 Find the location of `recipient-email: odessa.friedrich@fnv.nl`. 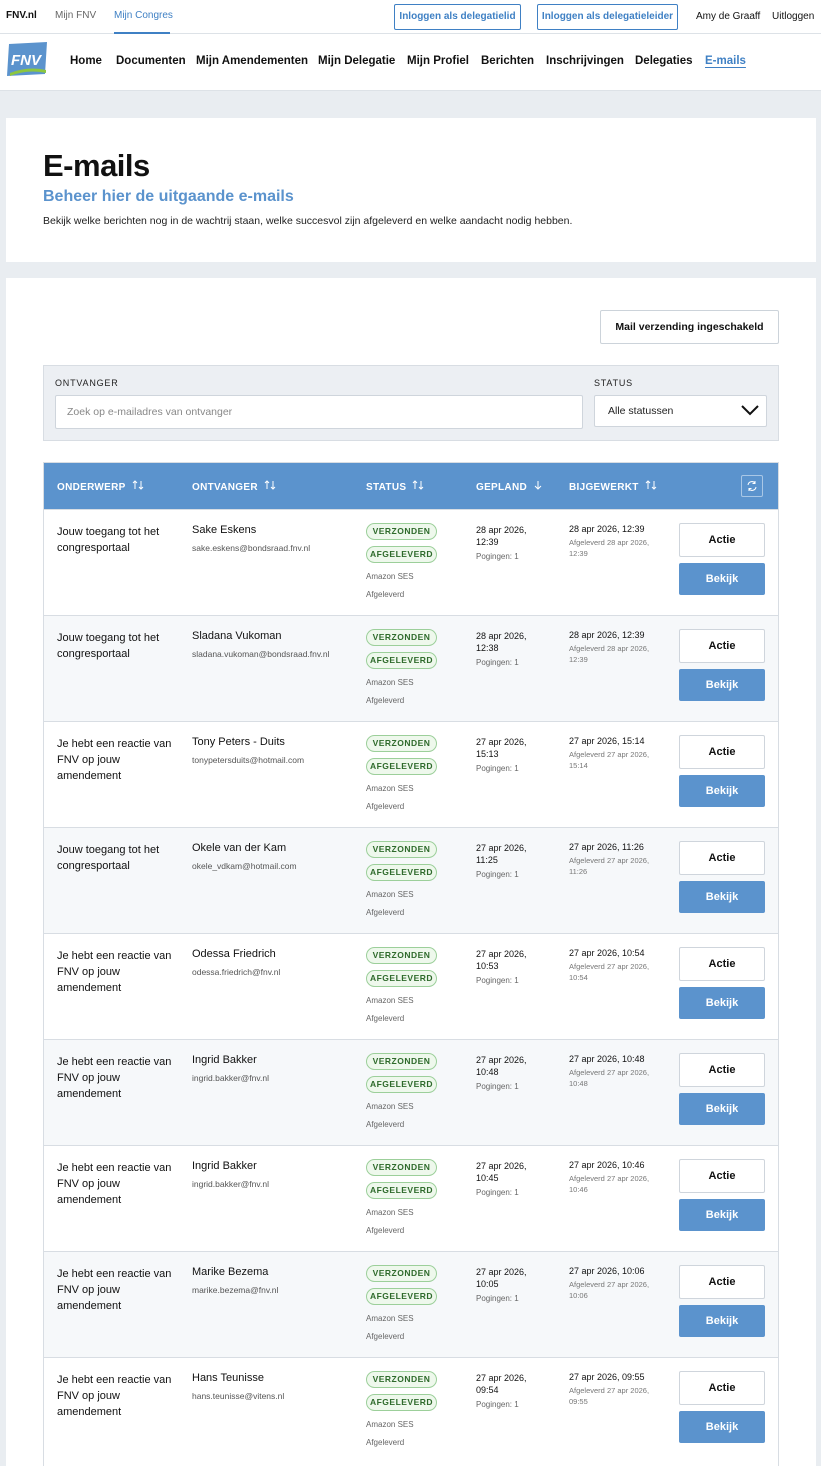

recipient-email: odessa.friedrich@fnv.nl is located at coordinates (236, 972).